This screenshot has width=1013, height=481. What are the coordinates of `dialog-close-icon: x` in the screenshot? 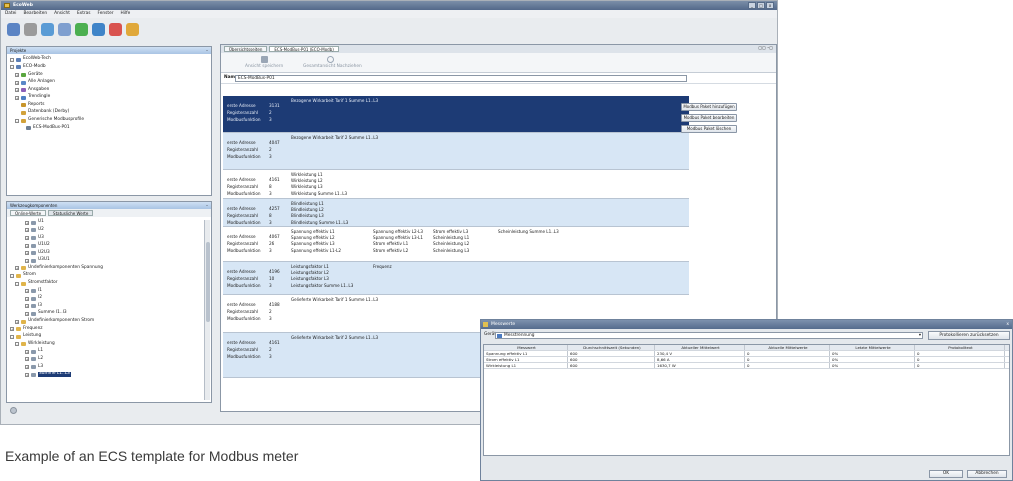 It's located at (1007, 324).